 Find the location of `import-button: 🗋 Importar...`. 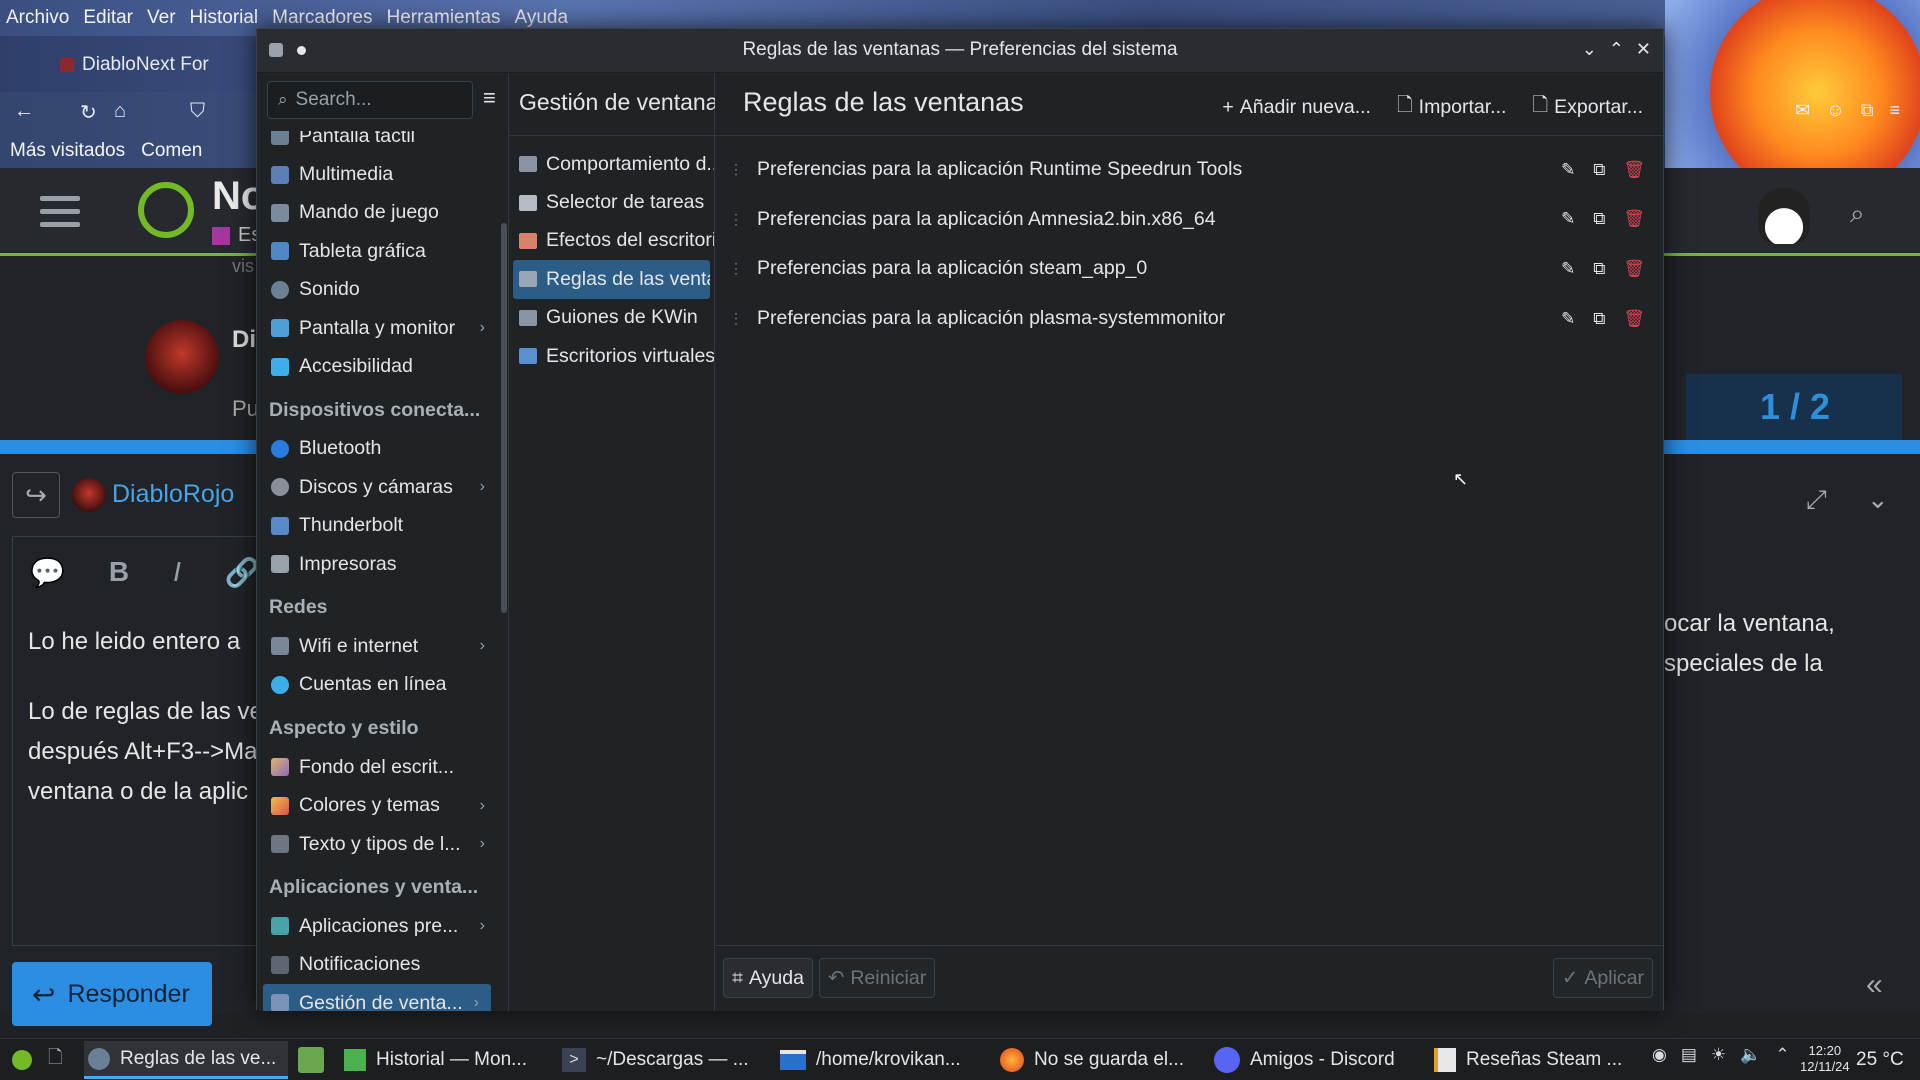

import-button: 🗋 Importar... is located at coordinates (1451, 107).